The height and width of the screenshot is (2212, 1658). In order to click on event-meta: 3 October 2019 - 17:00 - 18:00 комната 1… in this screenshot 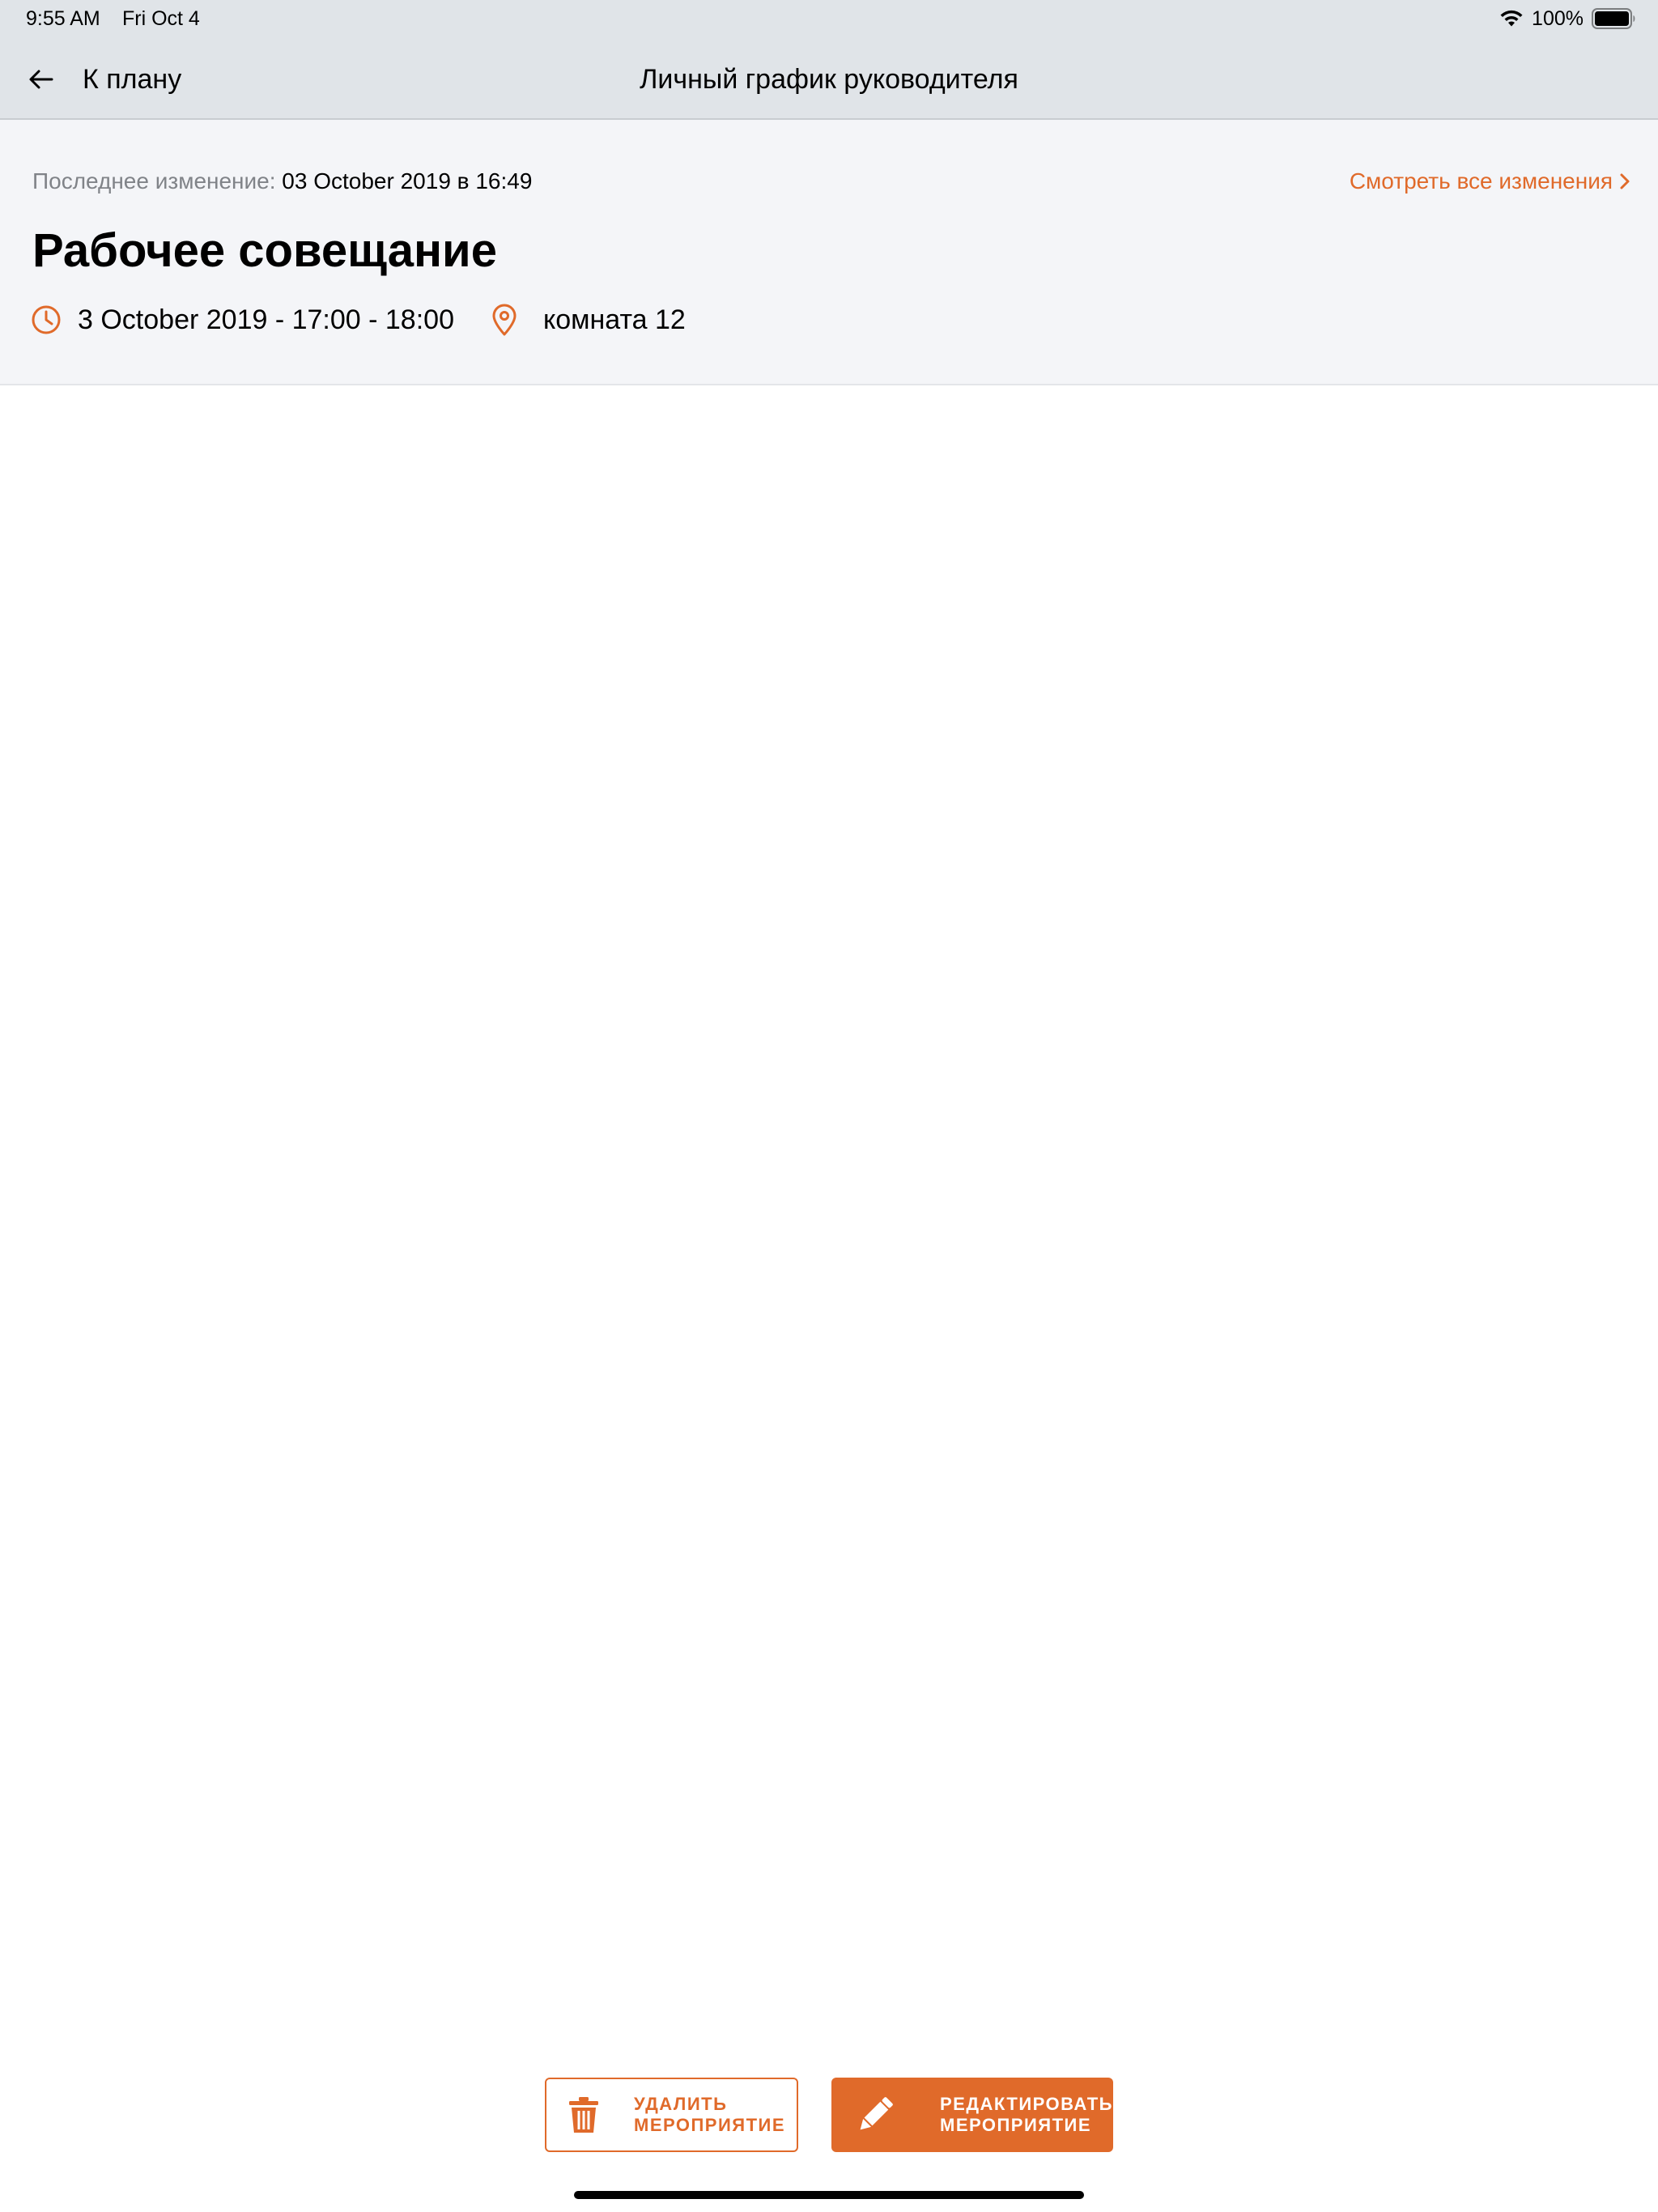, I will do `click(358, 320)`.